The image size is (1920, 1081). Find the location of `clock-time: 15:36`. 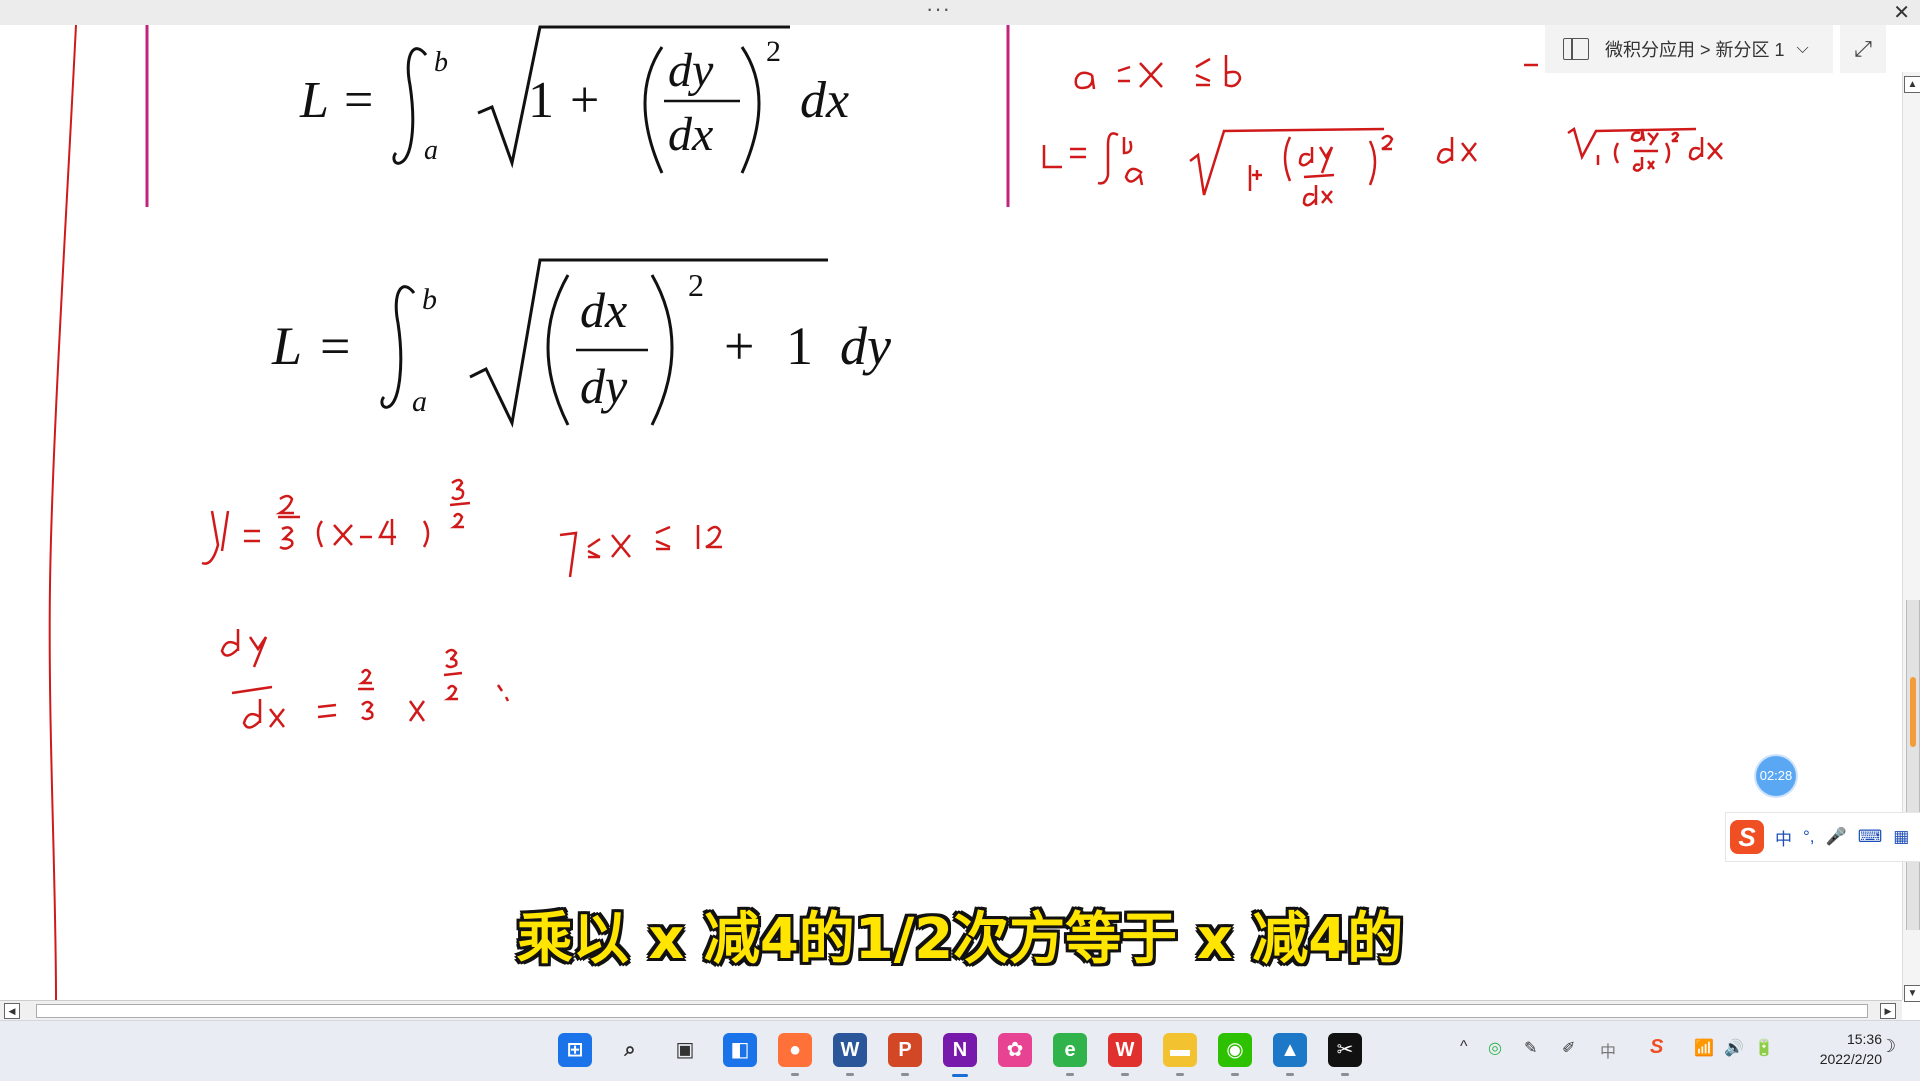

clock-time: 15:36 is located at coordinates (1864, 1039).